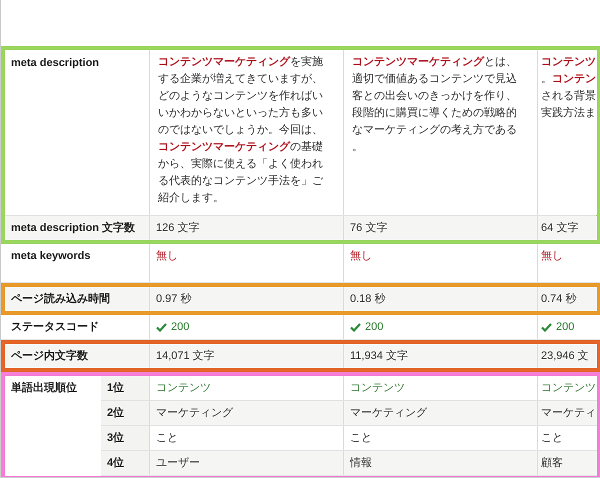 This screenshot has height=478, width=600. I want to click on ranked-word: こと, so click(567, 438).